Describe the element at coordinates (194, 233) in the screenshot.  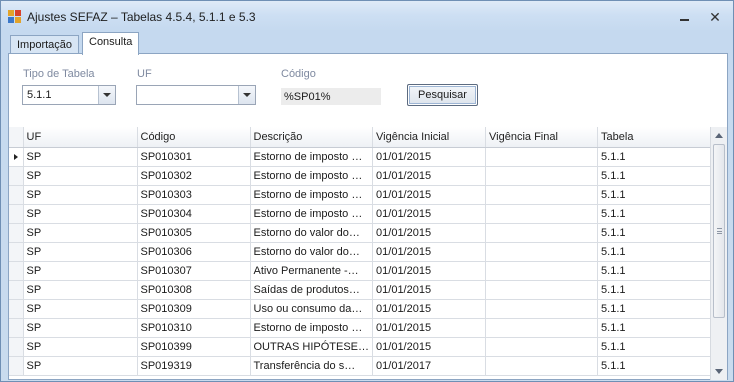
I see `cell-codigo: SP010305` at that location.